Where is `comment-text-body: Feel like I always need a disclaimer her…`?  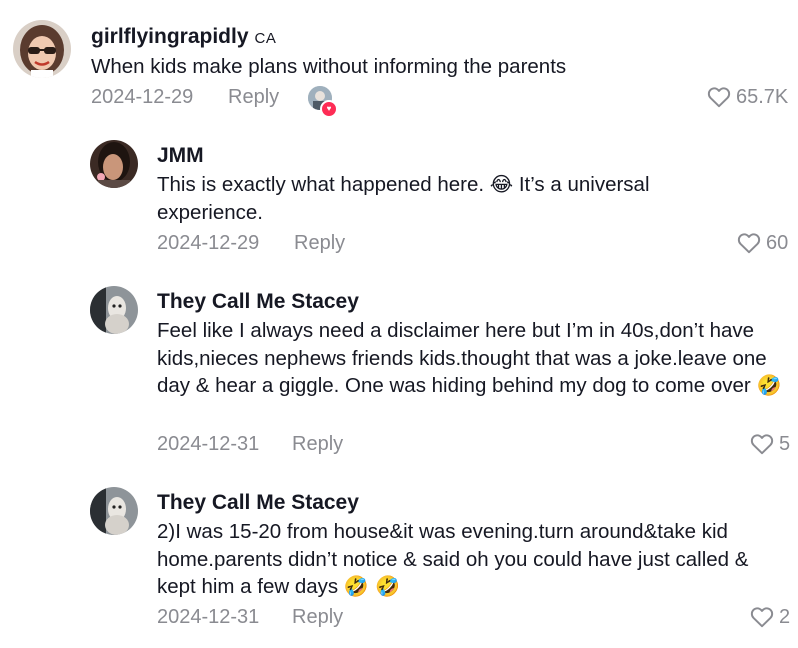 comment-text-body: Feel like I always need a disclaimer her… is located at coordinates (462, 358).